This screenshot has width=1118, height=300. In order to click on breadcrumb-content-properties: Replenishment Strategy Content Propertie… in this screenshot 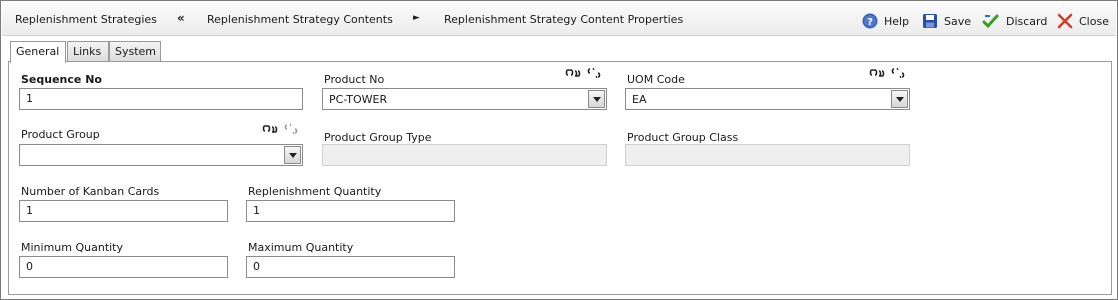, I will do `click(564, 19)`.